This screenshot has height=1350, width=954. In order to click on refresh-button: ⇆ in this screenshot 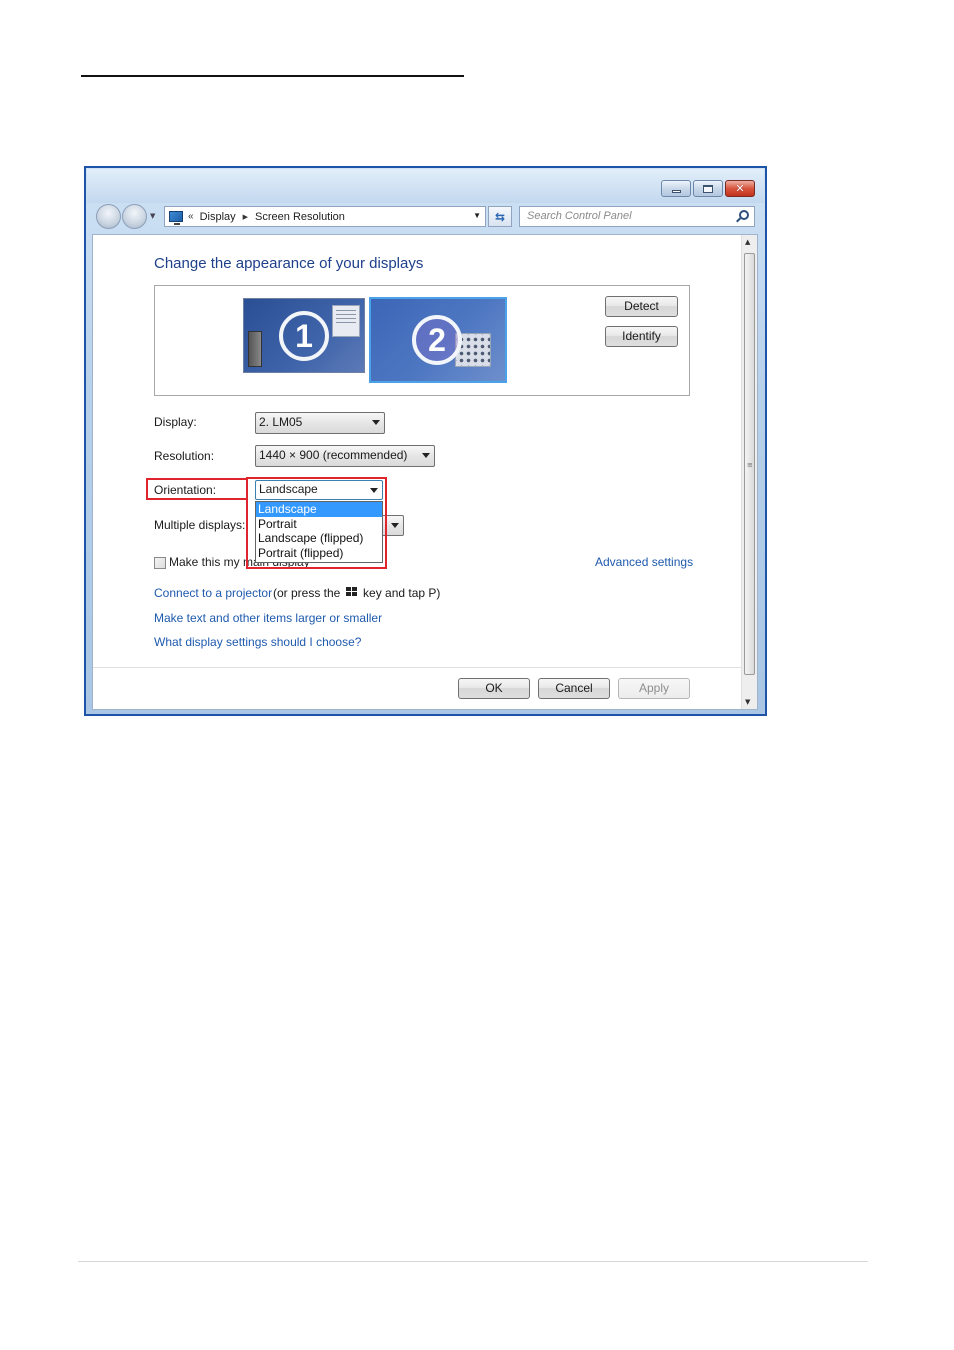, I will do `click(500, 216)`.